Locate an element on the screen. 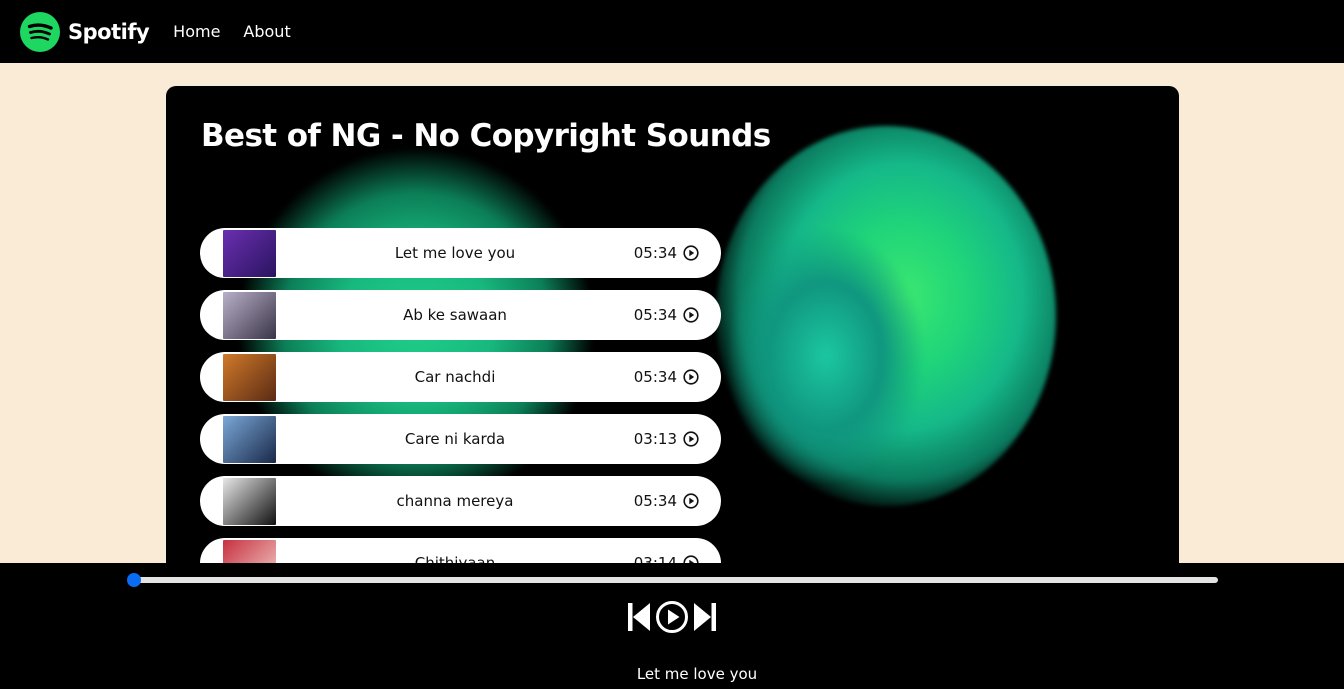  progress-slider-thumb is located at coordinates (134, 580).